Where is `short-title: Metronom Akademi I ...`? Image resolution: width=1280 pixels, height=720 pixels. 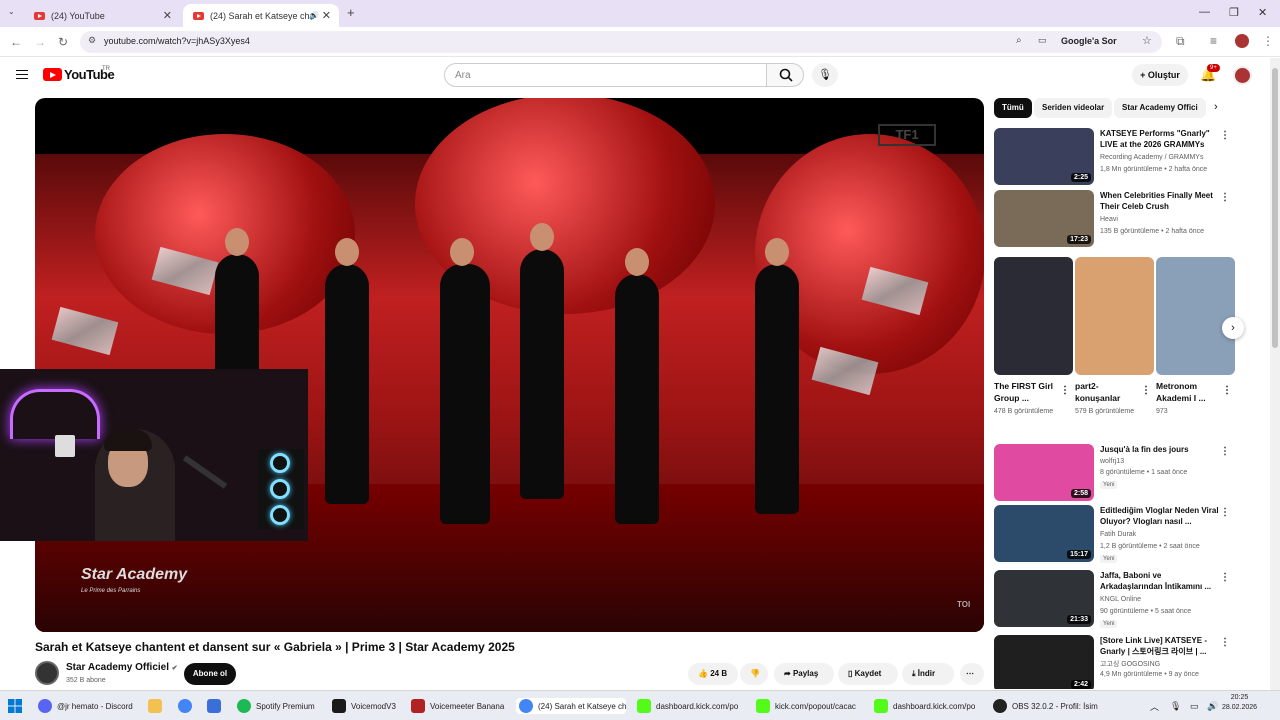
short-title: Metronom Akademi I ... is located at coordinates (1189, 392).